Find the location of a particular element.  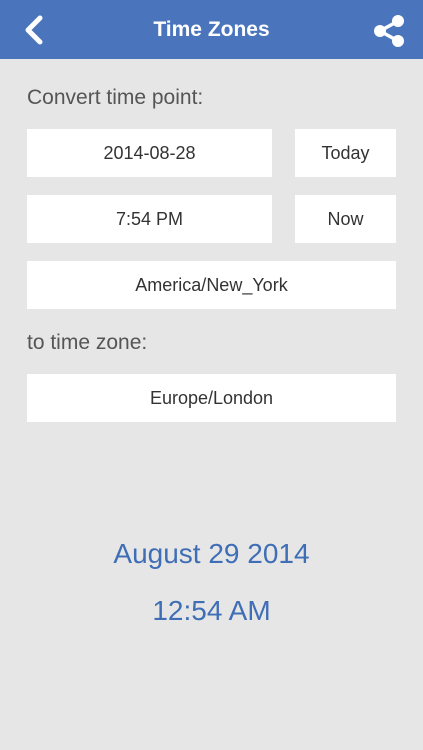

target-label: to time zone: is located at coordinates (87, 342).